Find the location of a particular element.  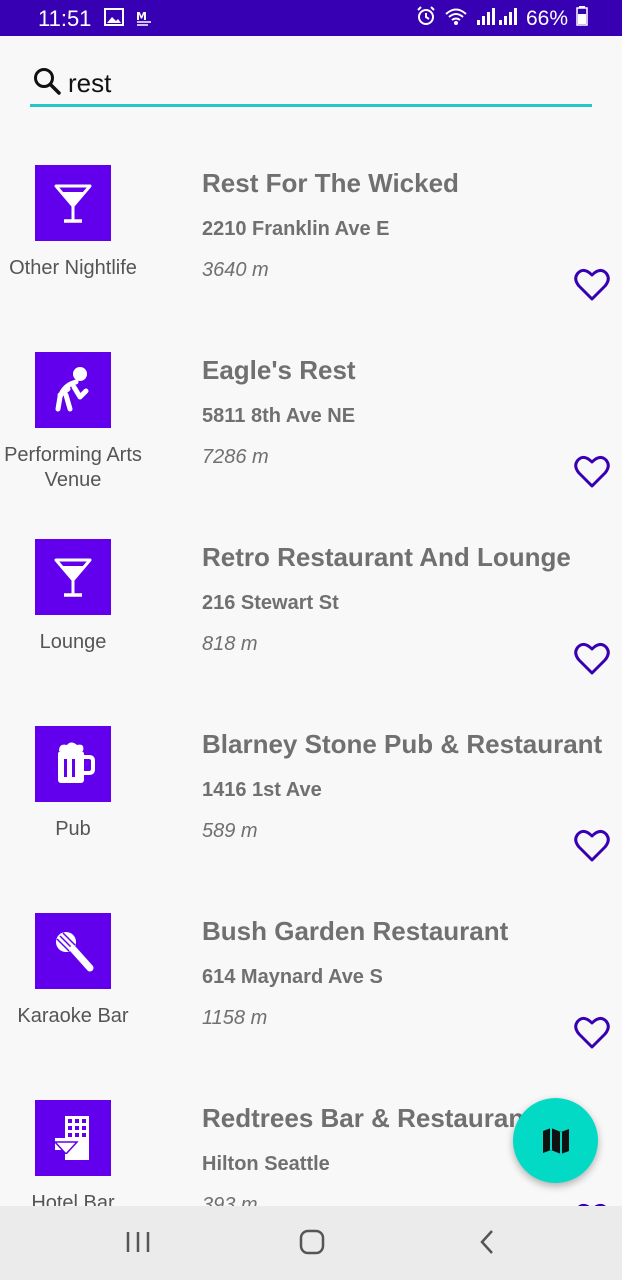

venue-distance: 3640 m is located at coordinates (235, 270).